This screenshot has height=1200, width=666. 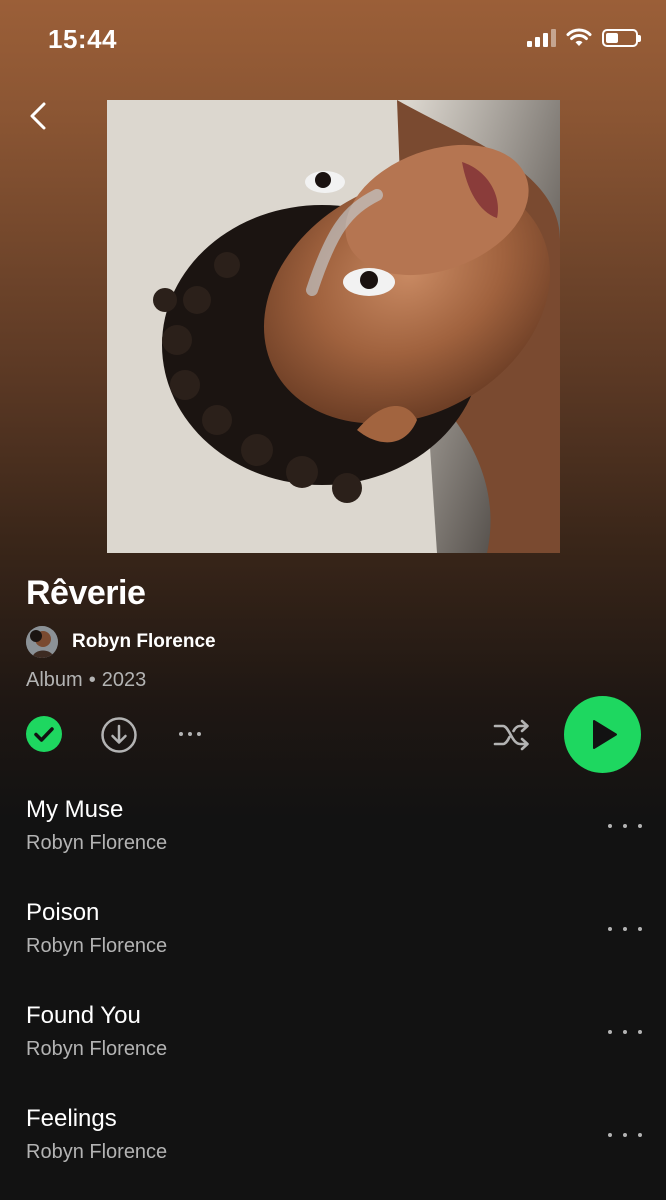 What do you see at coordinates (621, 38) in the screenshot?
I see `battery-icon` at bounding box center [621, 38].